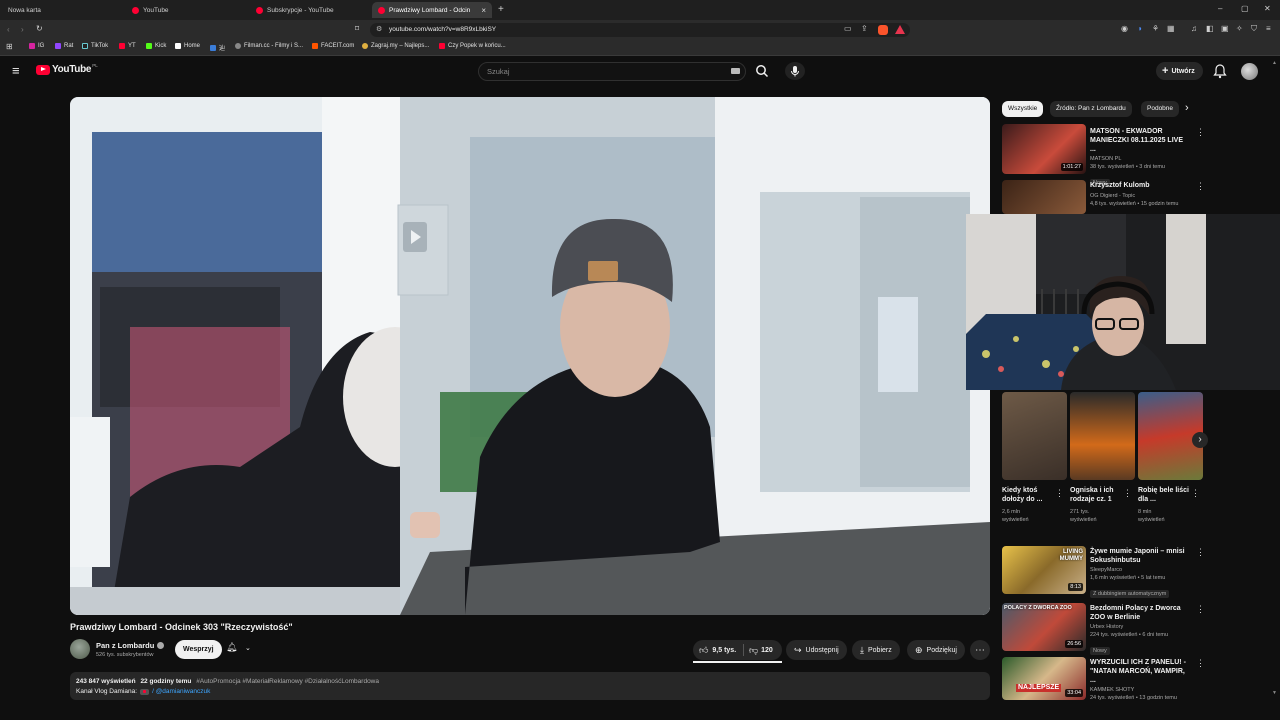 The height and width of the screenshot is (720, 1280). What do you see at coordinates (864, 28) in the screenshot?
I see `share-page-icon: ⇪` at bounding box center [864, 28].